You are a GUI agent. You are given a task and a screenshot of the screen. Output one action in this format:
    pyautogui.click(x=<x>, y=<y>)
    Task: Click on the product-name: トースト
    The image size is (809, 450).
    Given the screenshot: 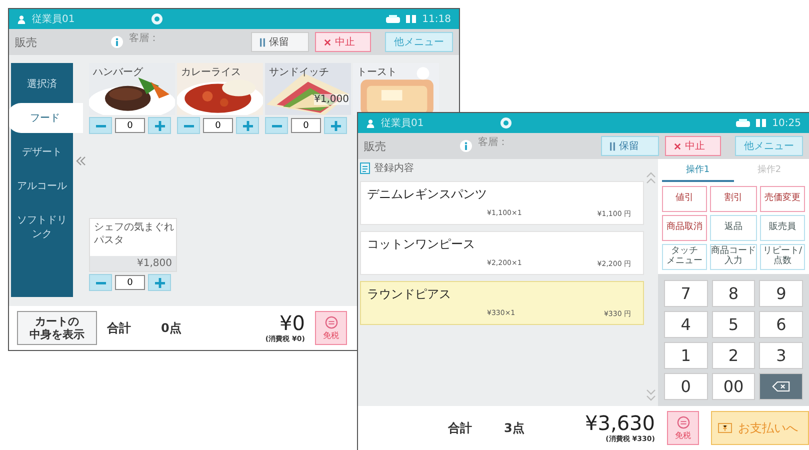 What is the action you would take?
    pyautogui.click(x=377, y=72)
    